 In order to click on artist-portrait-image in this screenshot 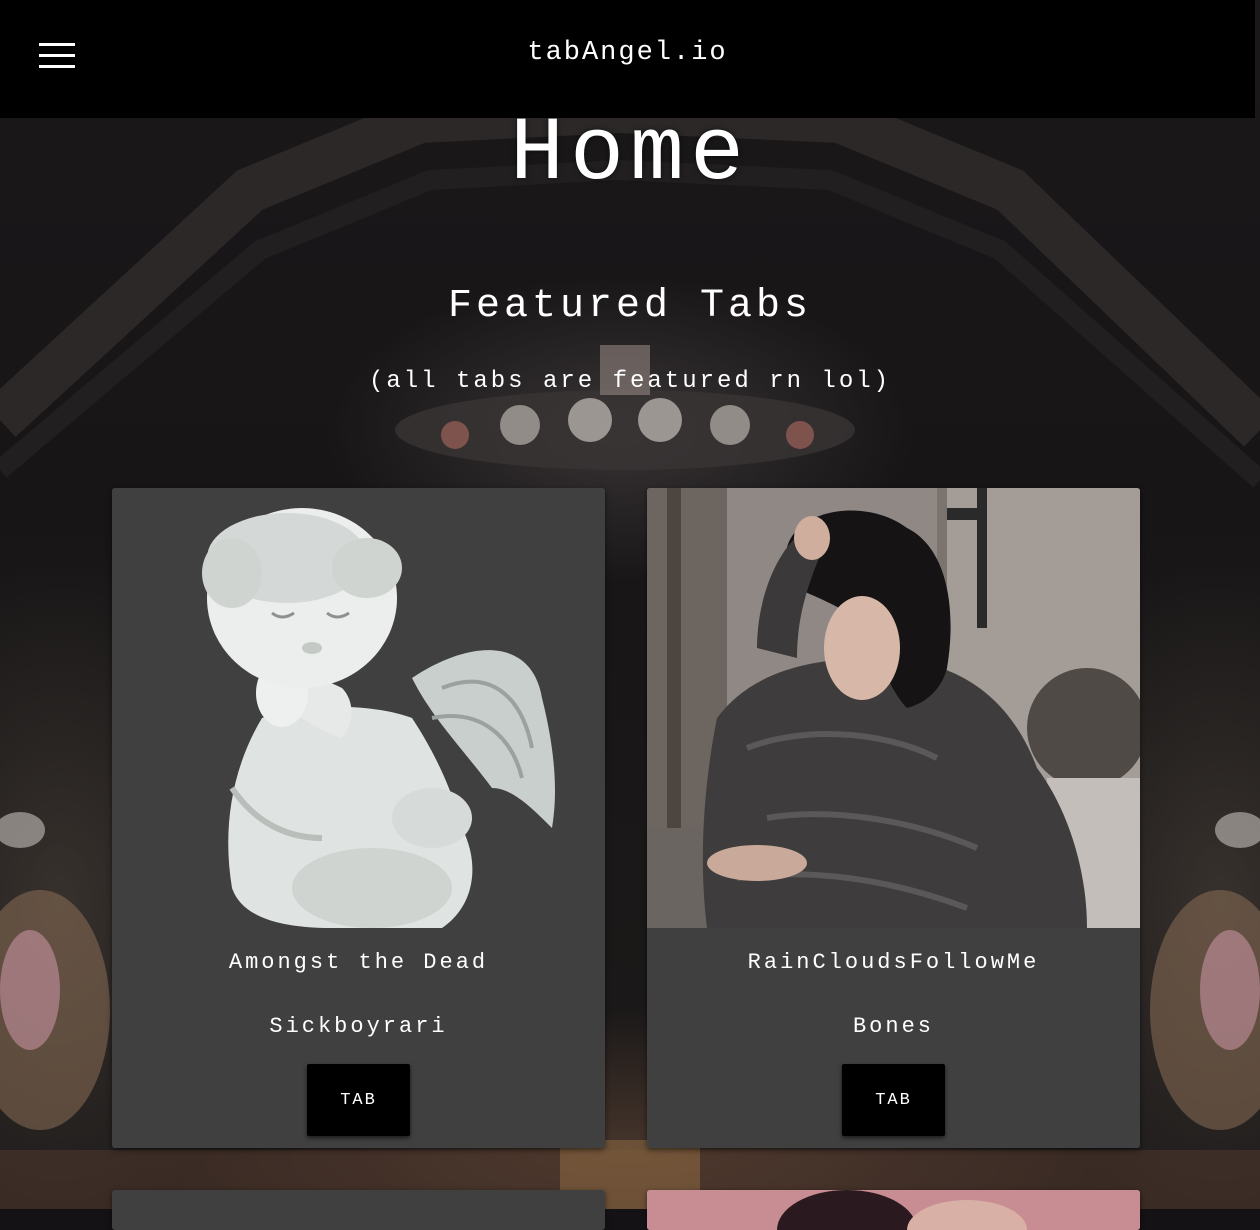, I will do `click(893, 708)`.